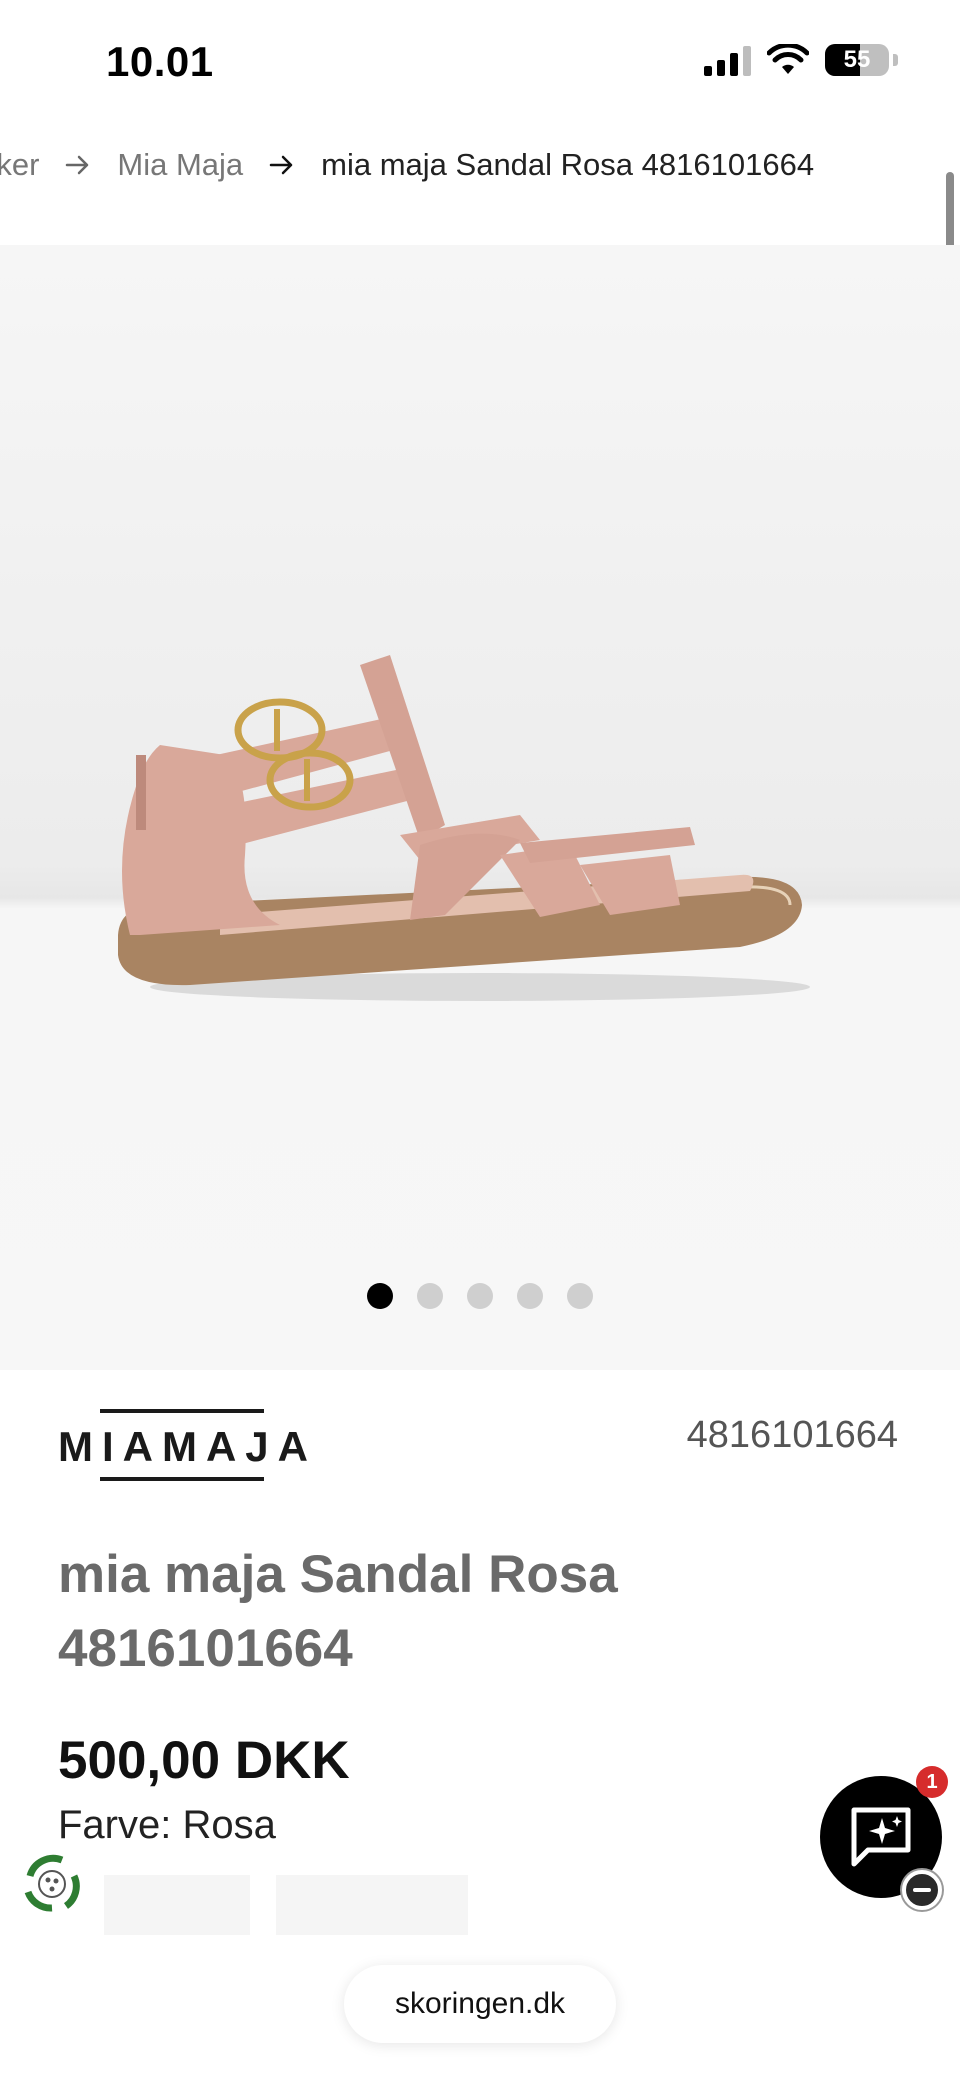  What do you see at coordinates (788, 59) in the screenshot?
I see `wifi-icon` at bounding box center [788, 59].